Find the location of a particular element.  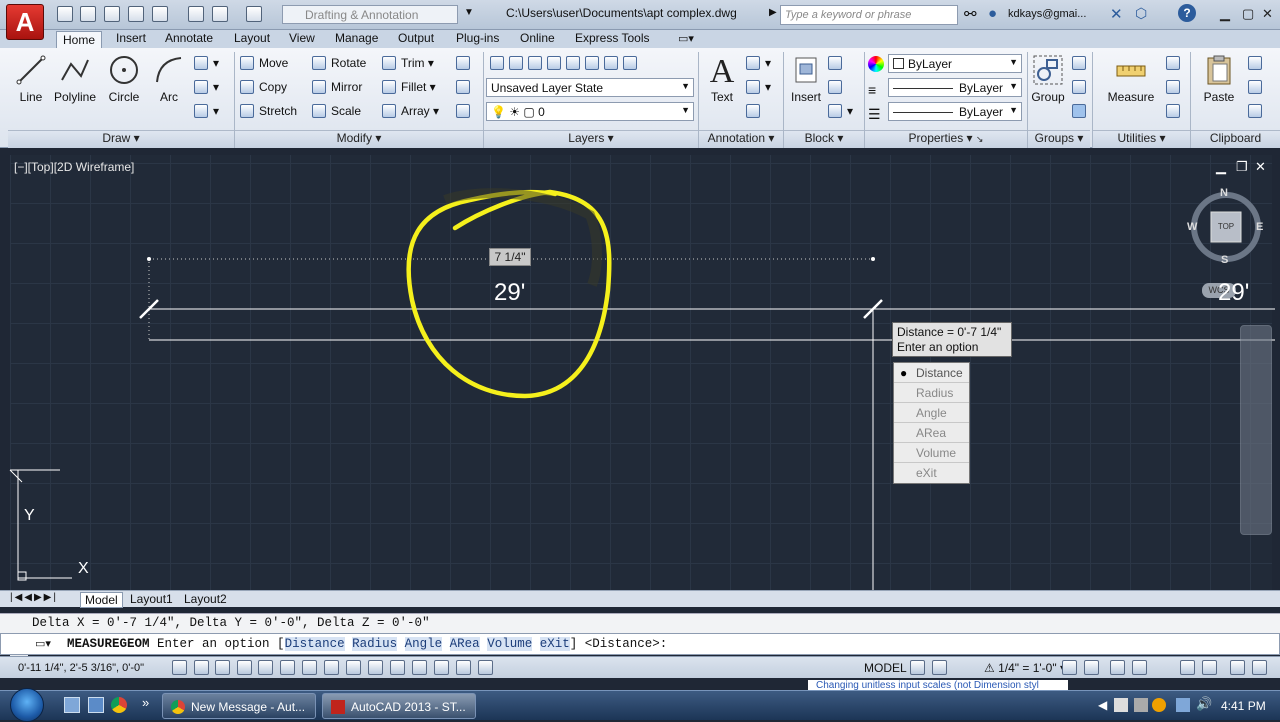

keyword-distance: Distance is located at coordinates (314, 644).